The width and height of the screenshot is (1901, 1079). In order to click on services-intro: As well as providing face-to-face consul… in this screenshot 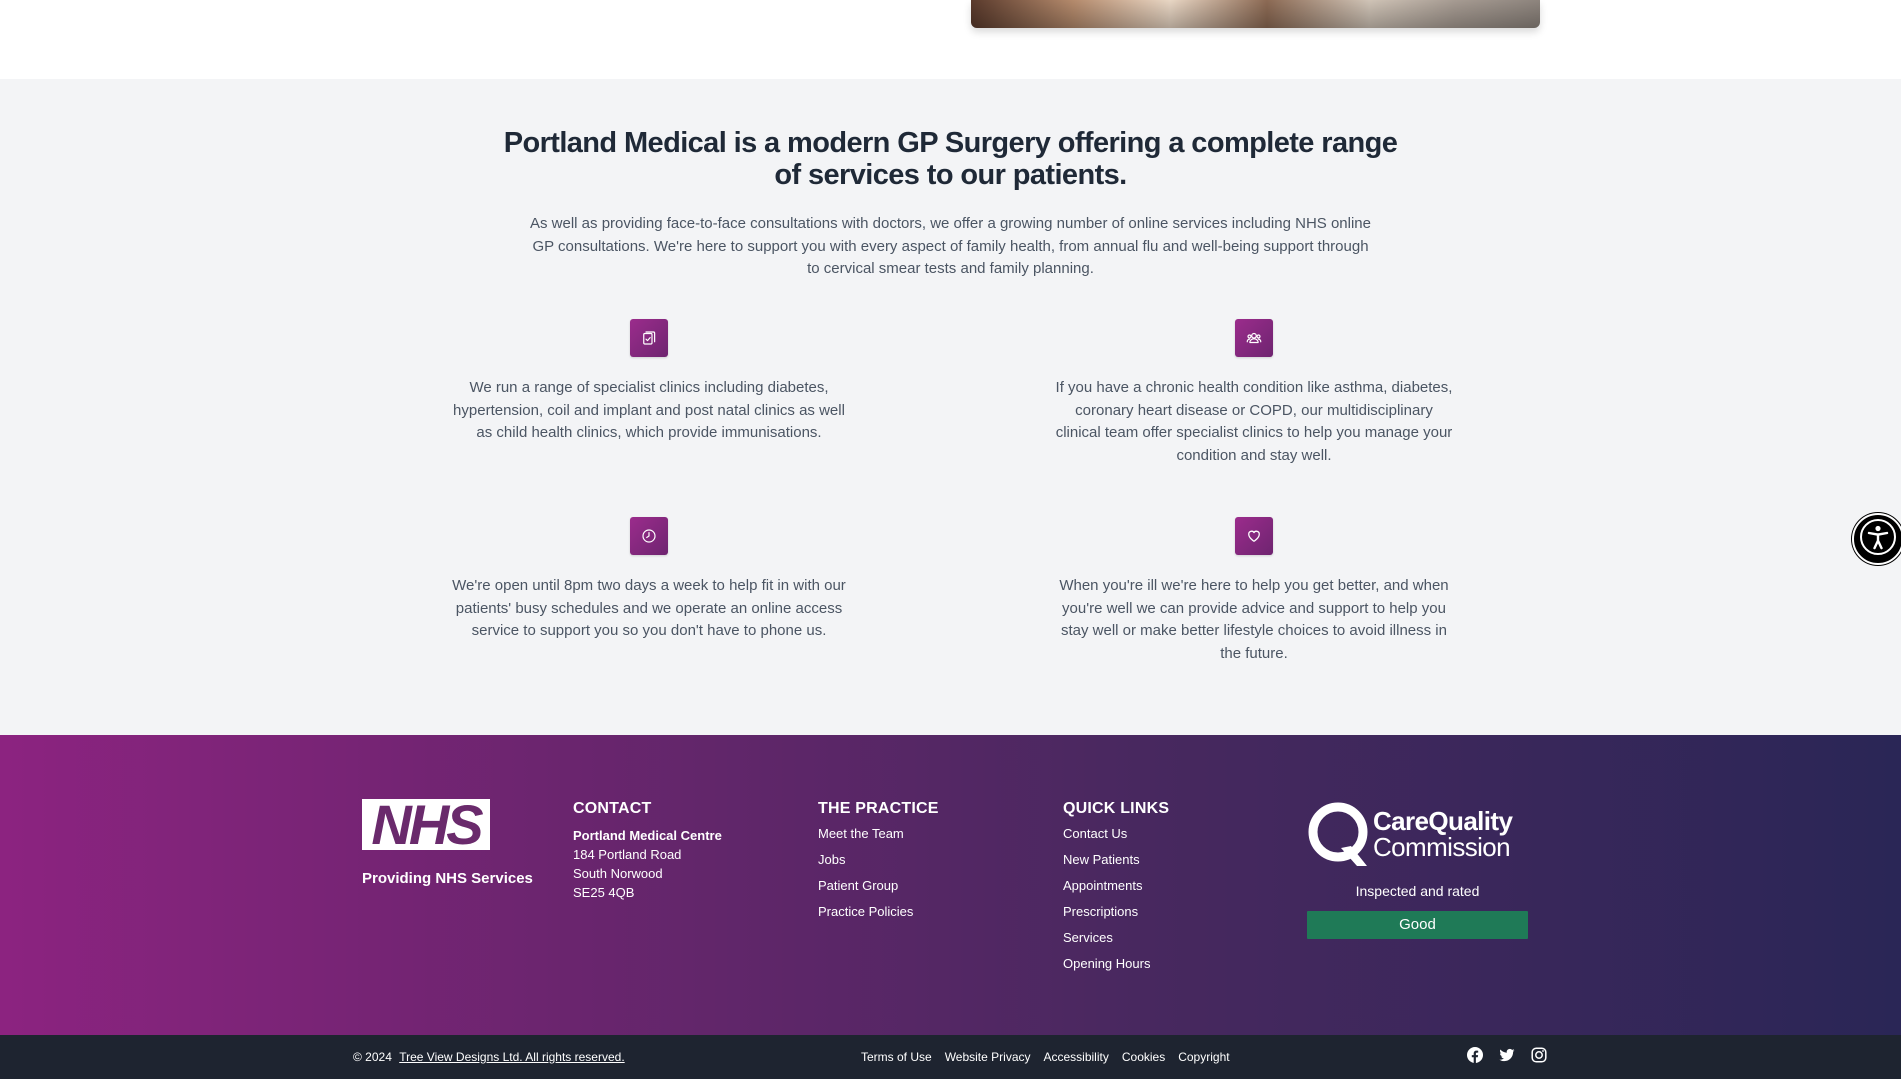, I will do `click(950, 246)`.